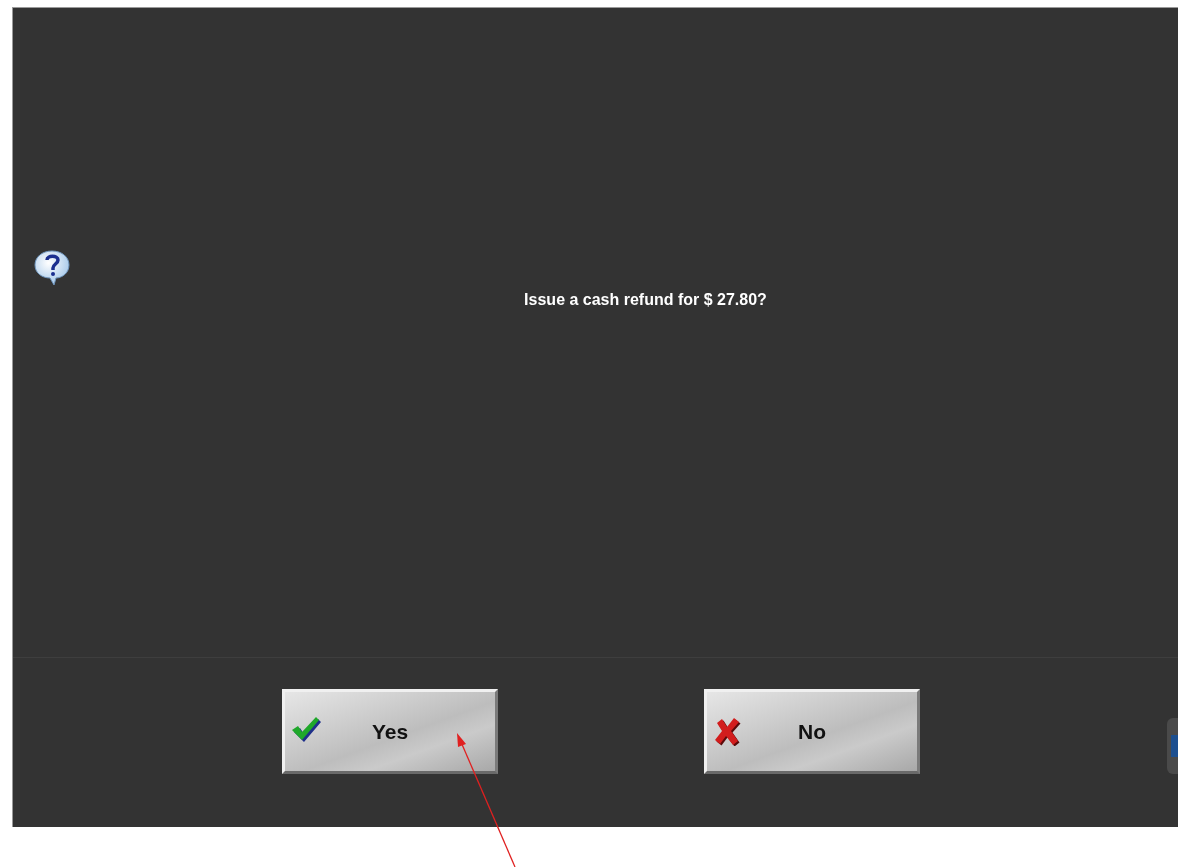  Describe the element at coordinates (390, 731) in the screenshot. I see `yes-button: Yes` at that location.